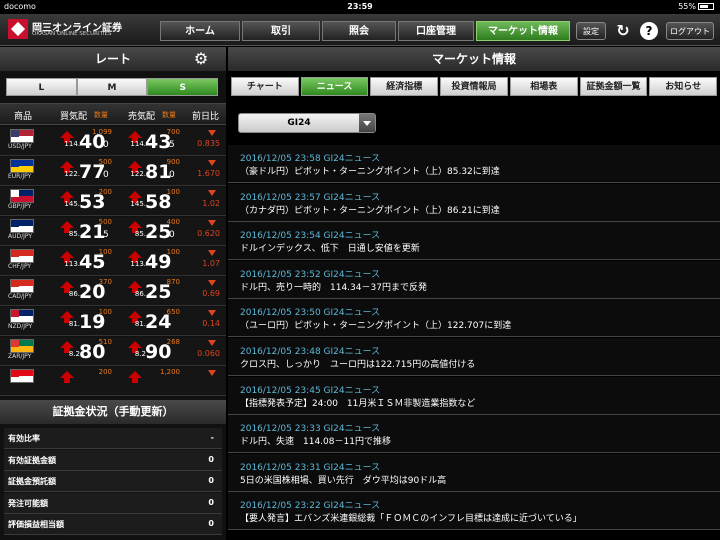 The width and height of the screenshot is (720, 540). I want to click on news-date: 2016/12/05 23:54 GI24ニュース, so click(310, 236).